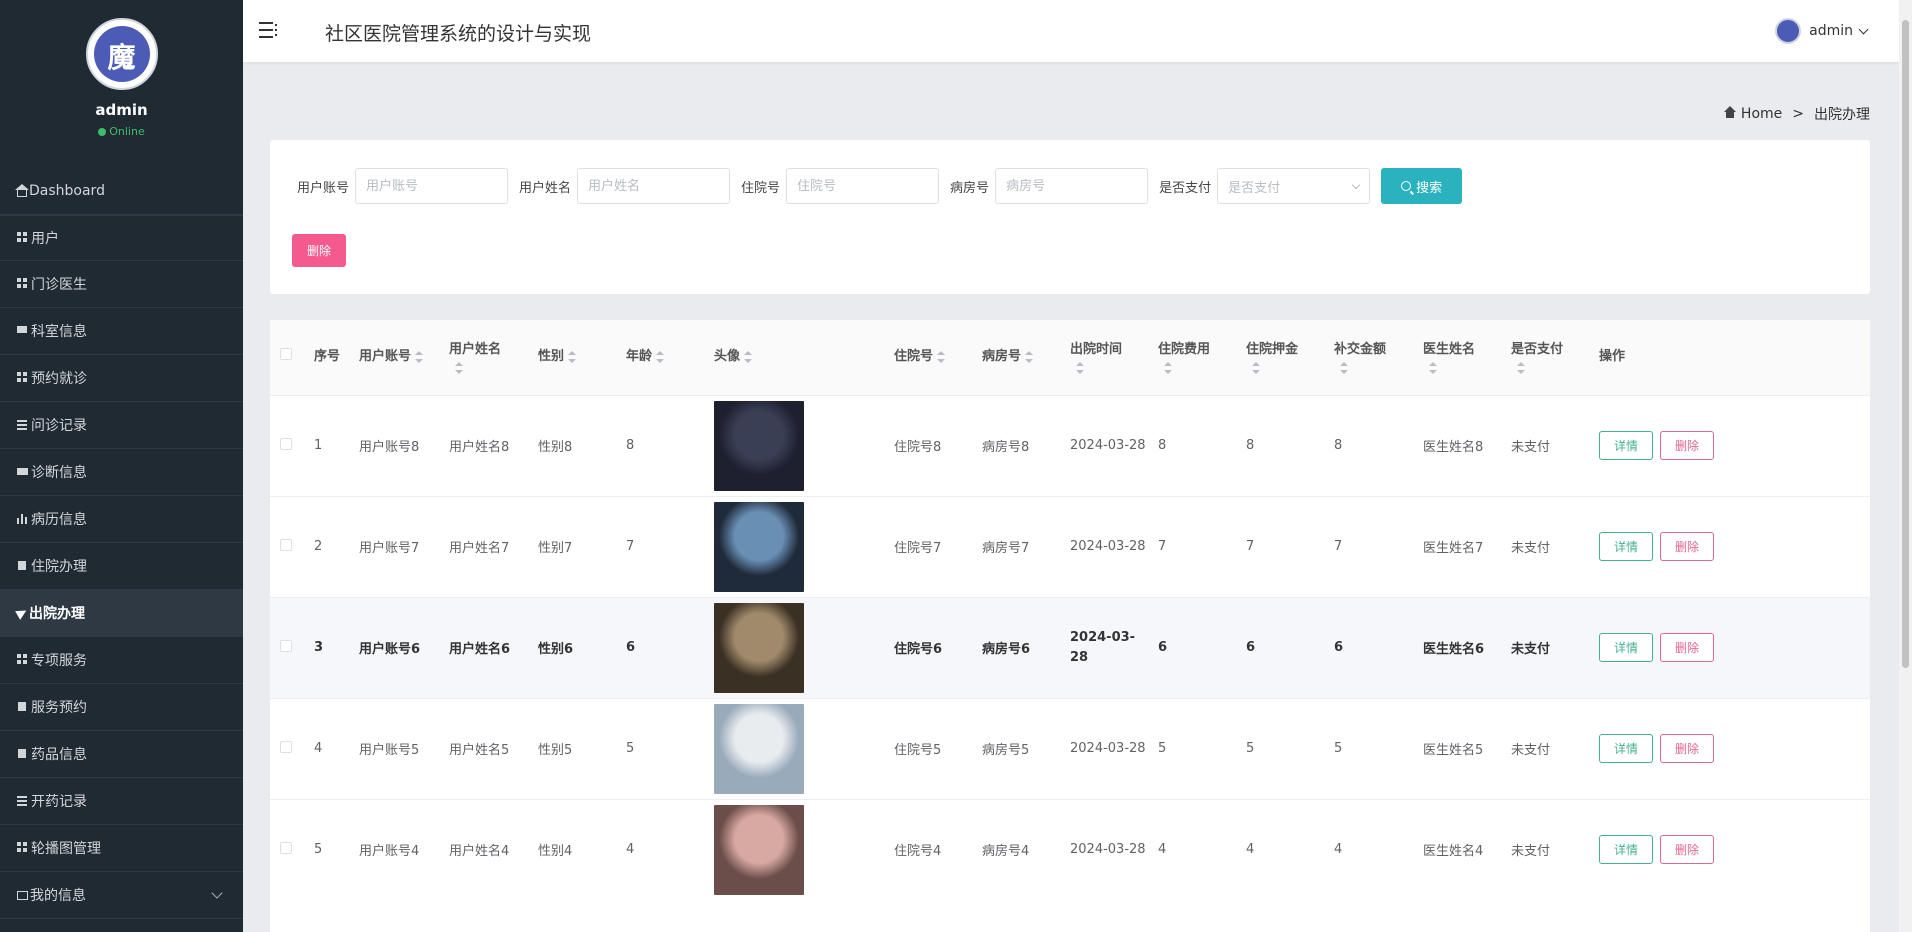  What do you see at coordinates (121, 613) in the screenshot?
I see `sidebar-item-9: 出院办理` at bounding box center [121, 613].